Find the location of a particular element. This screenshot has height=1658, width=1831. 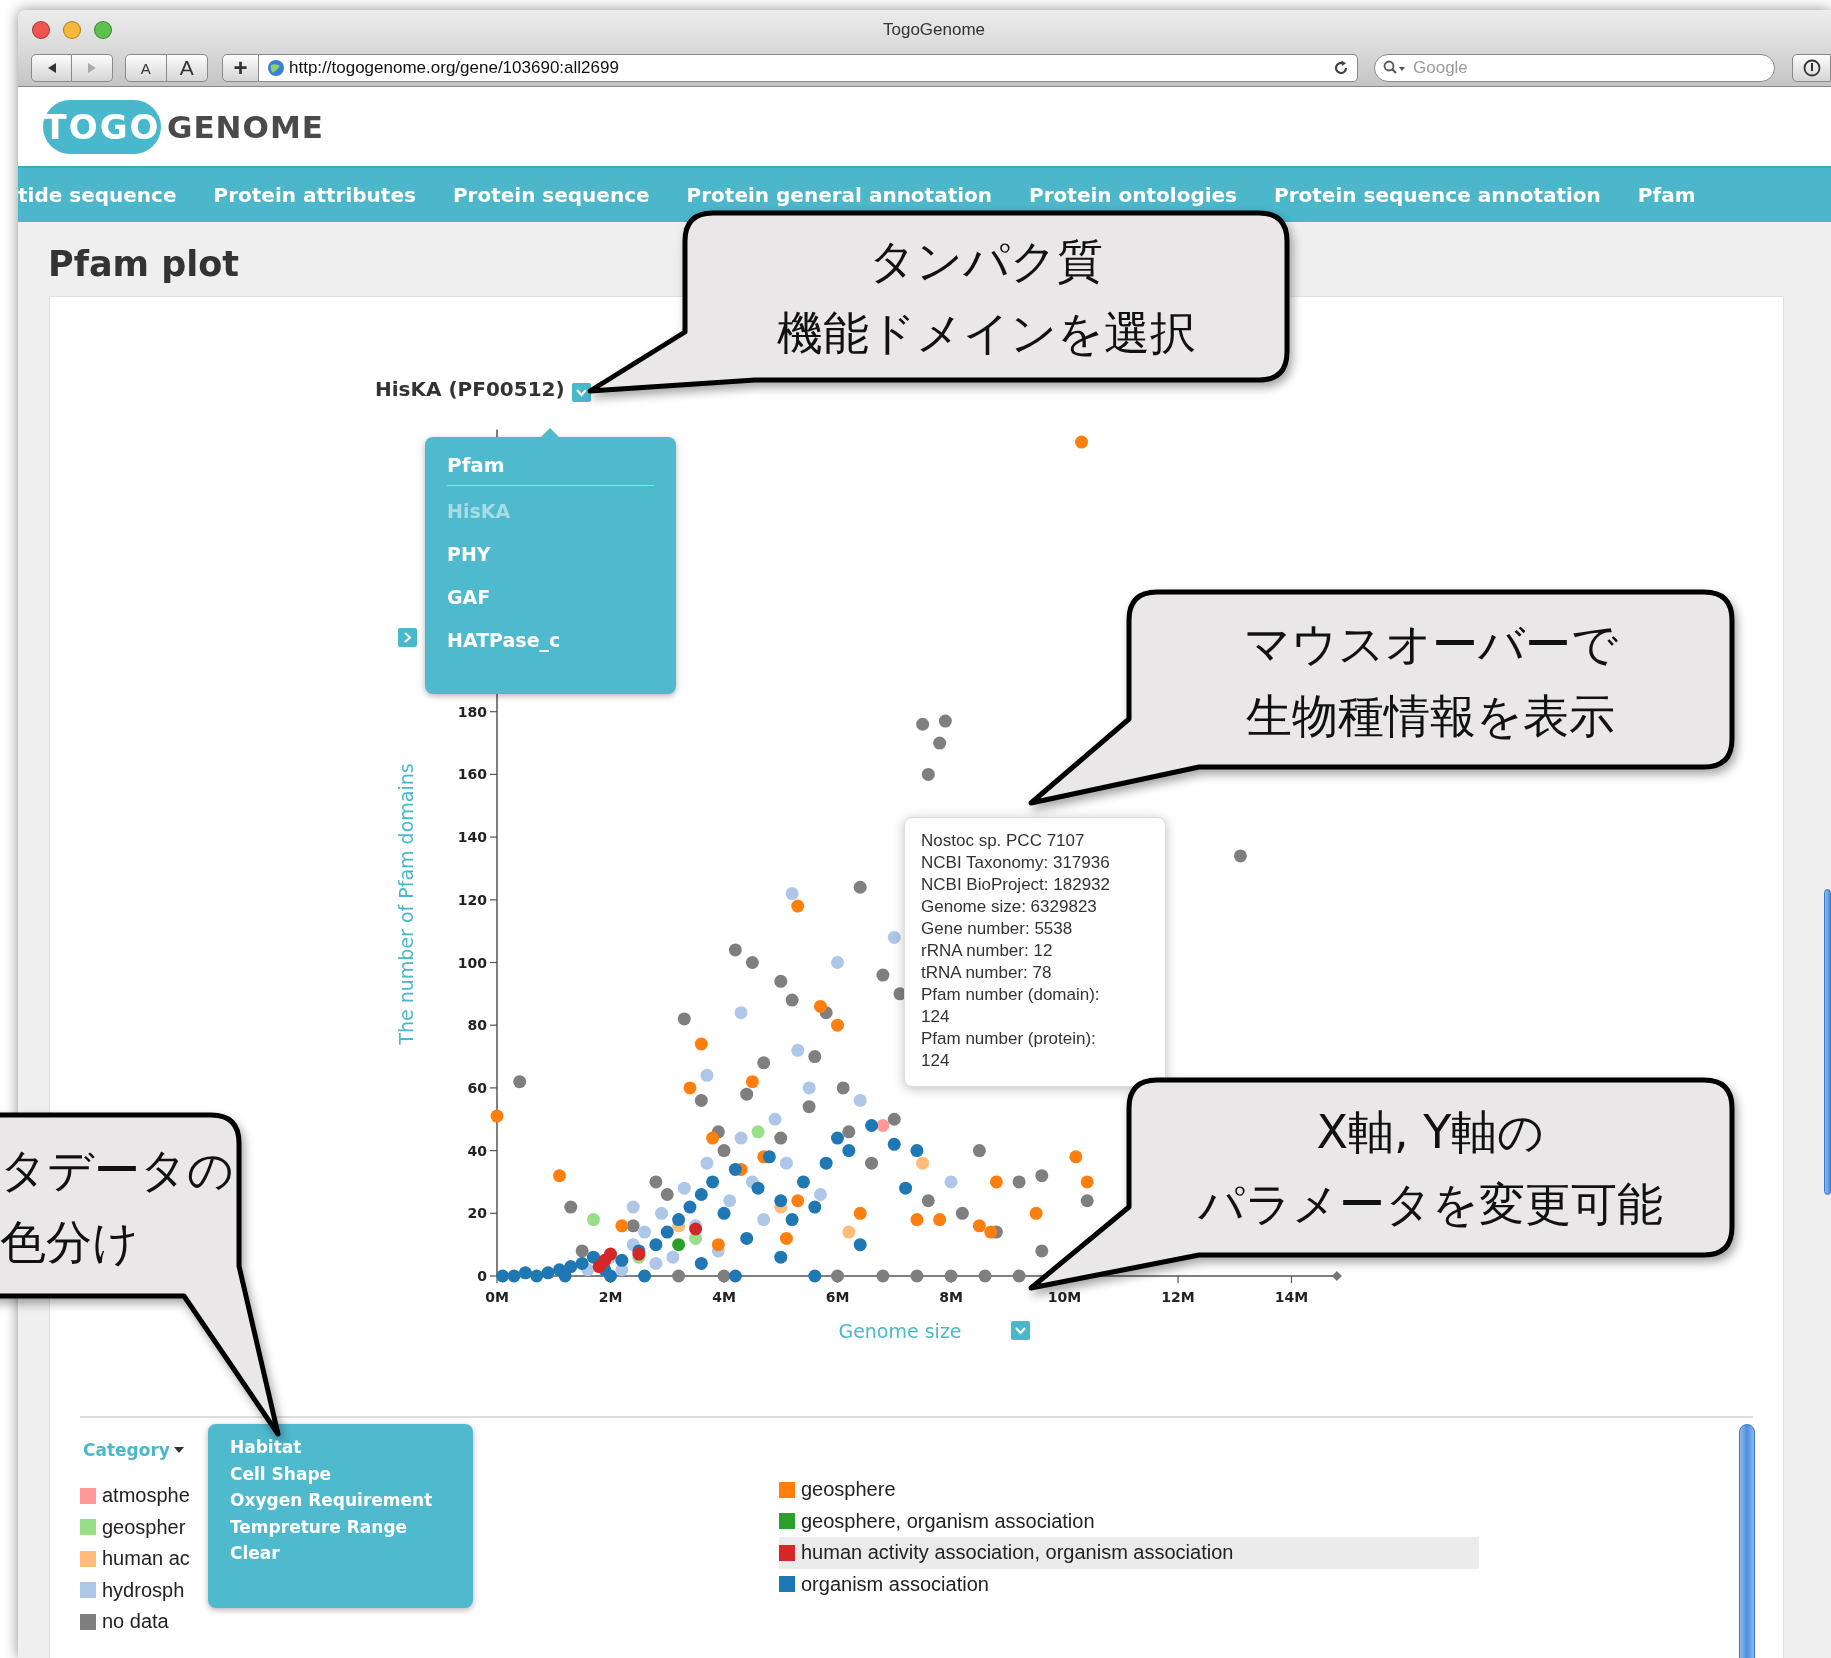

callout-text: タンパク質 機能ドメインを選択 is located at coordinates (986, 297).